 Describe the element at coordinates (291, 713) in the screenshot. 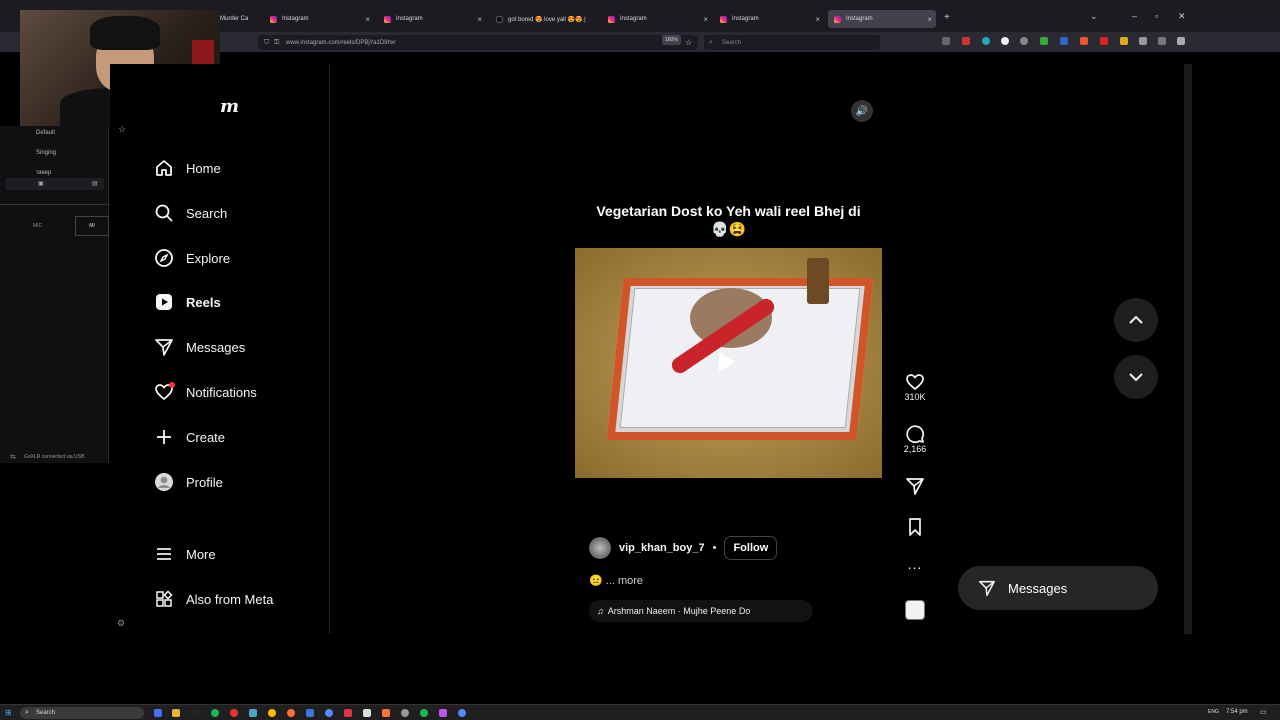

I see `firefox-icon` at that location.